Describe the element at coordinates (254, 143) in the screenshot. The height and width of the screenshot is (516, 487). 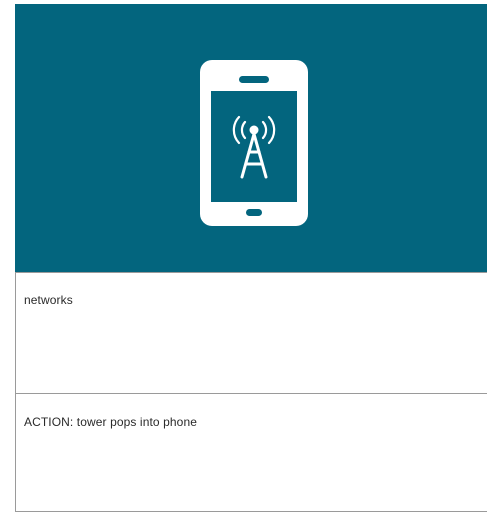
I see `phone-with-cell-tower-icon` at that location.